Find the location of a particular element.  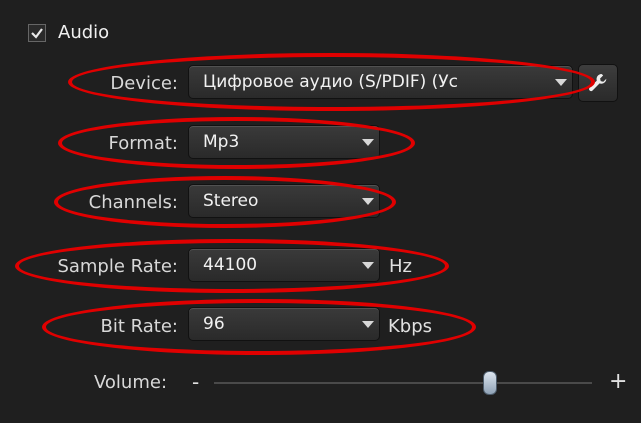

audio-section-header: Audio is located at coordinates (68, 32).